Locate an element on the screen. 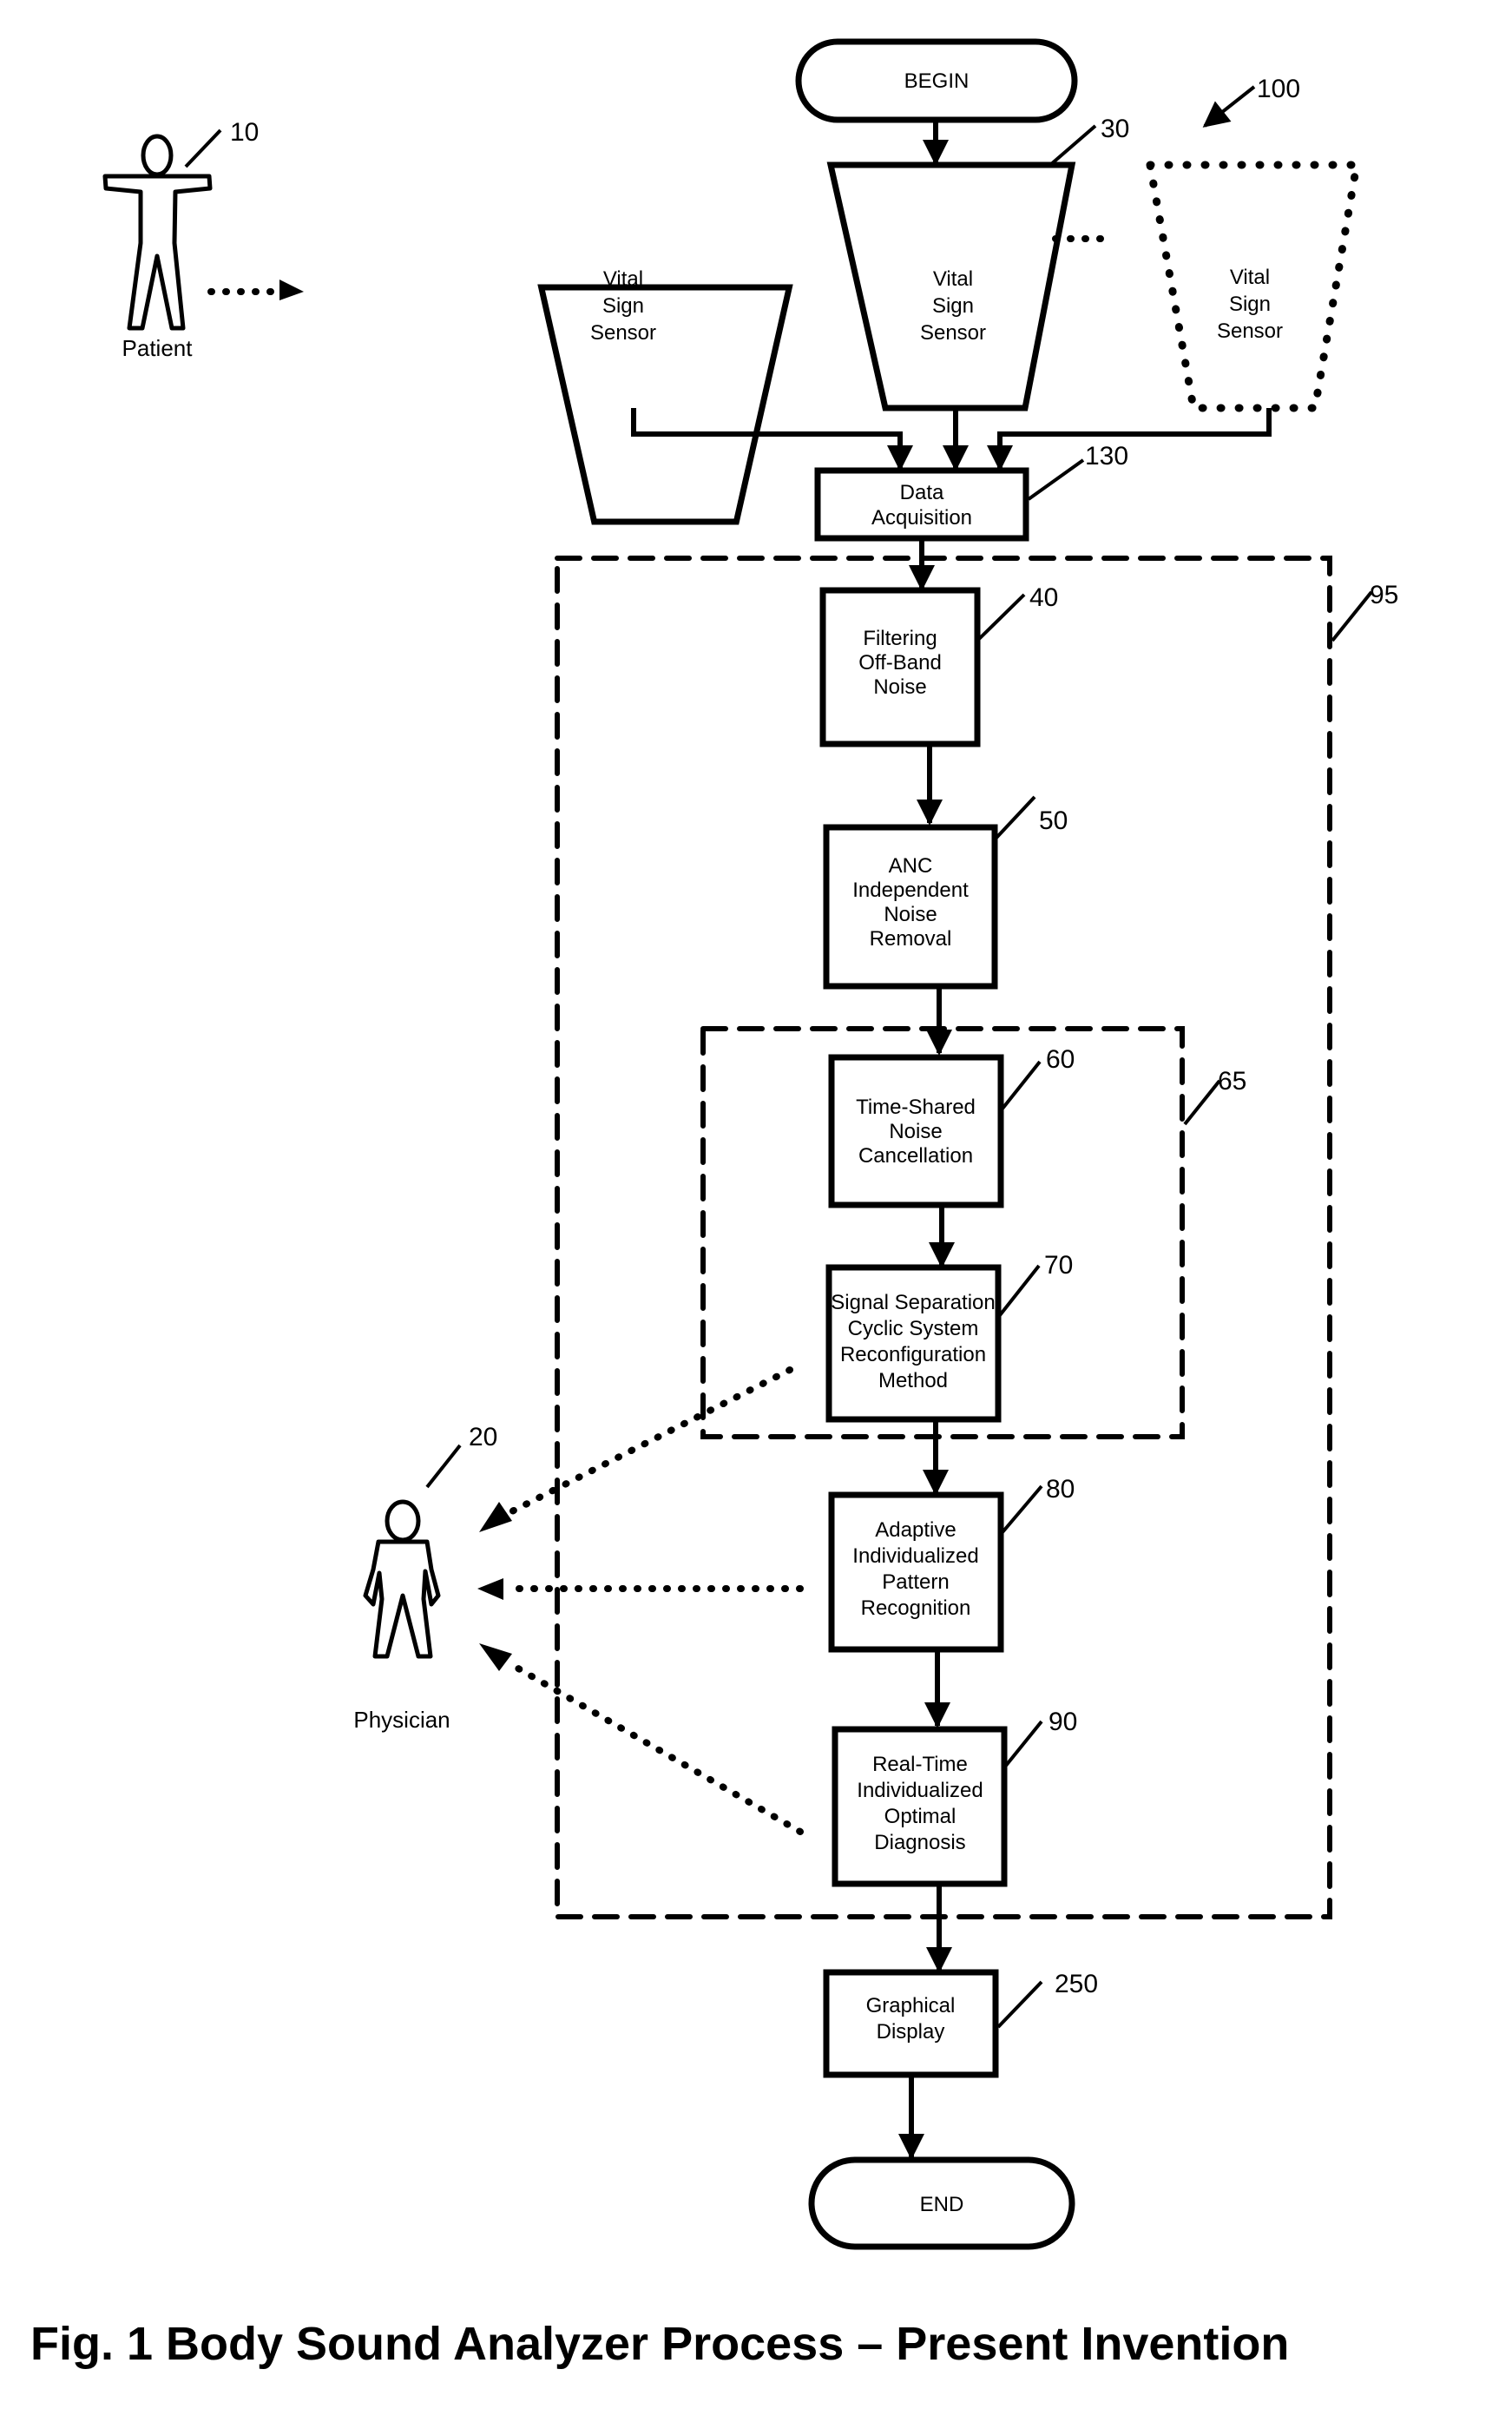 Image resolution: width=1512 pixels, height=2409 pixels. ref-130: 130 is located at coordinates (1106, 456).